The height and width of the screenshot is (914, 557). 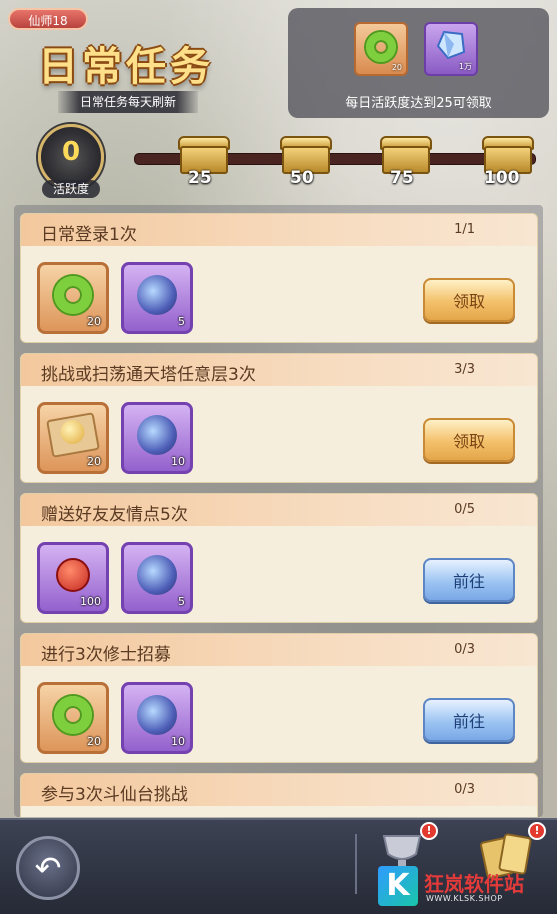 I want to click on task-title: 日常登录1次, so click(x=89, y=235).